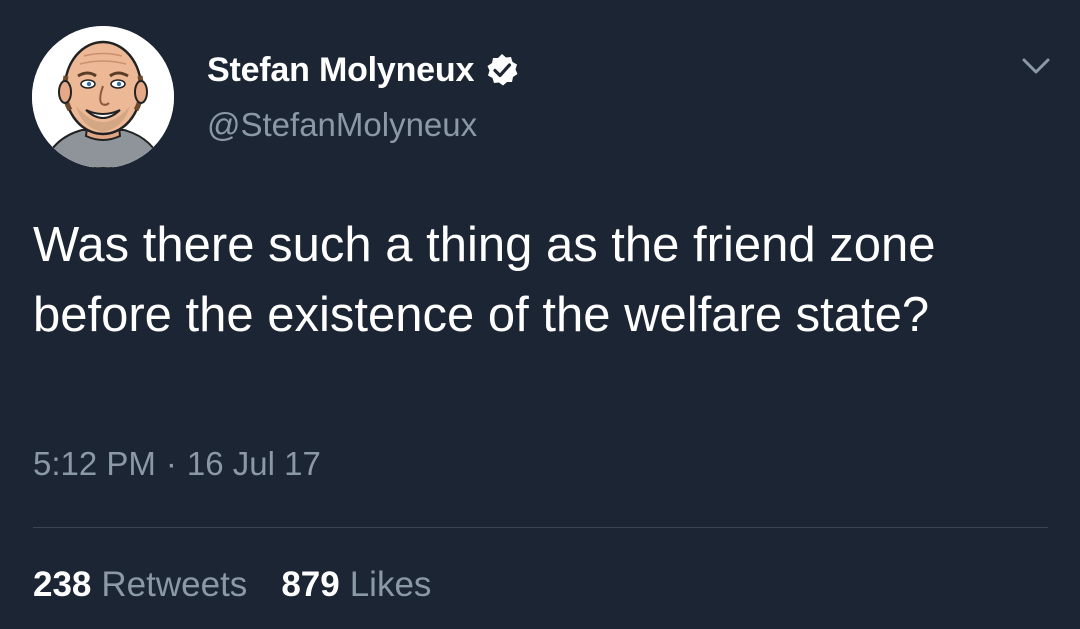 This screenshot has width=1080, height=629. I want to click on author-handle: @StefanMolyneux, so click(342, 125).